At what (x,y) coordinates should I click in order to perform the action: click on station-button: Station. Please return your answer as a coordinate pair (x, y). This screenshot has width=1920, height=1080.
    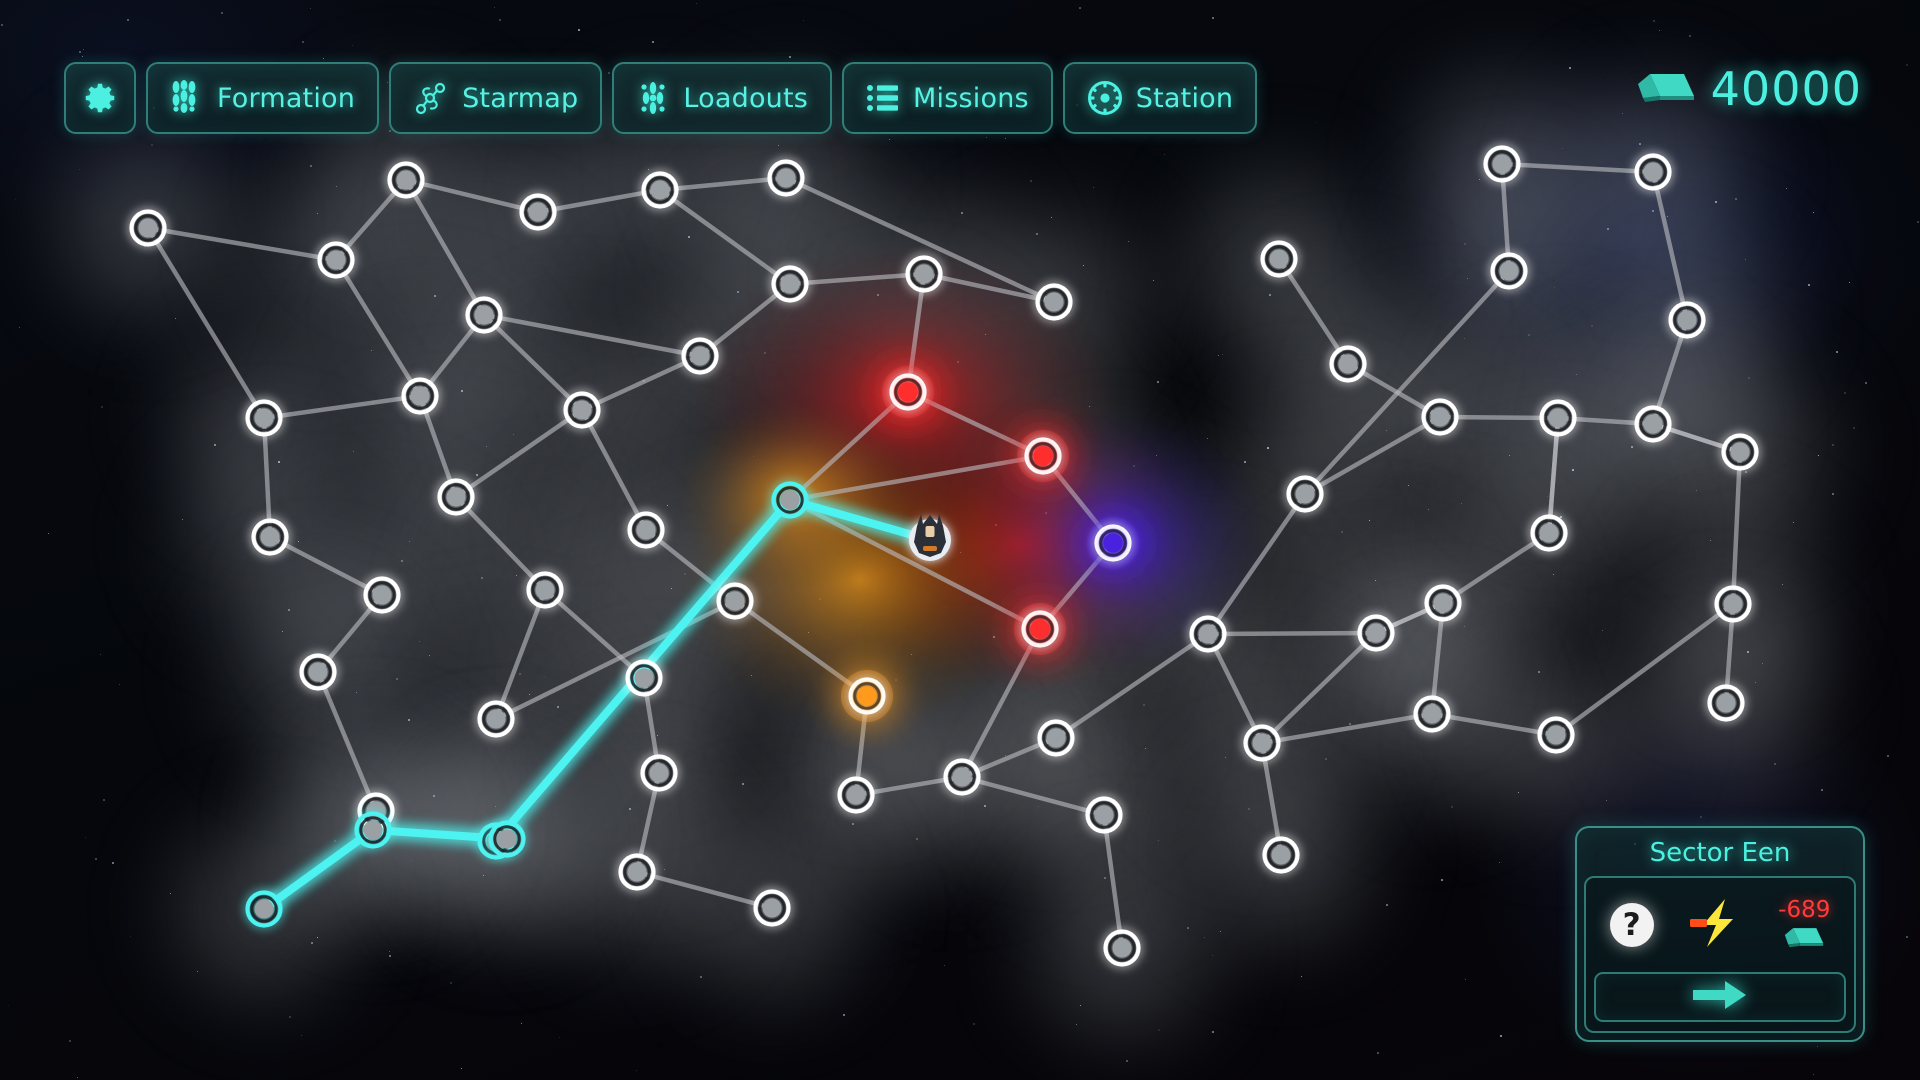
    Looking at the image, I should click on (1160, 98).